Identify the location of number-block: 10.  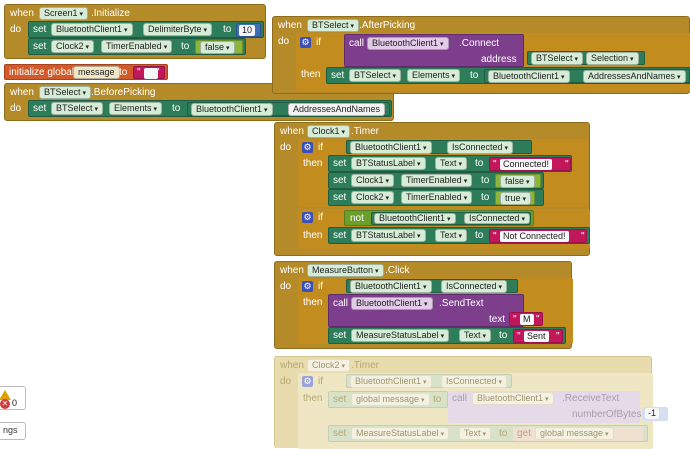
(248, 30).